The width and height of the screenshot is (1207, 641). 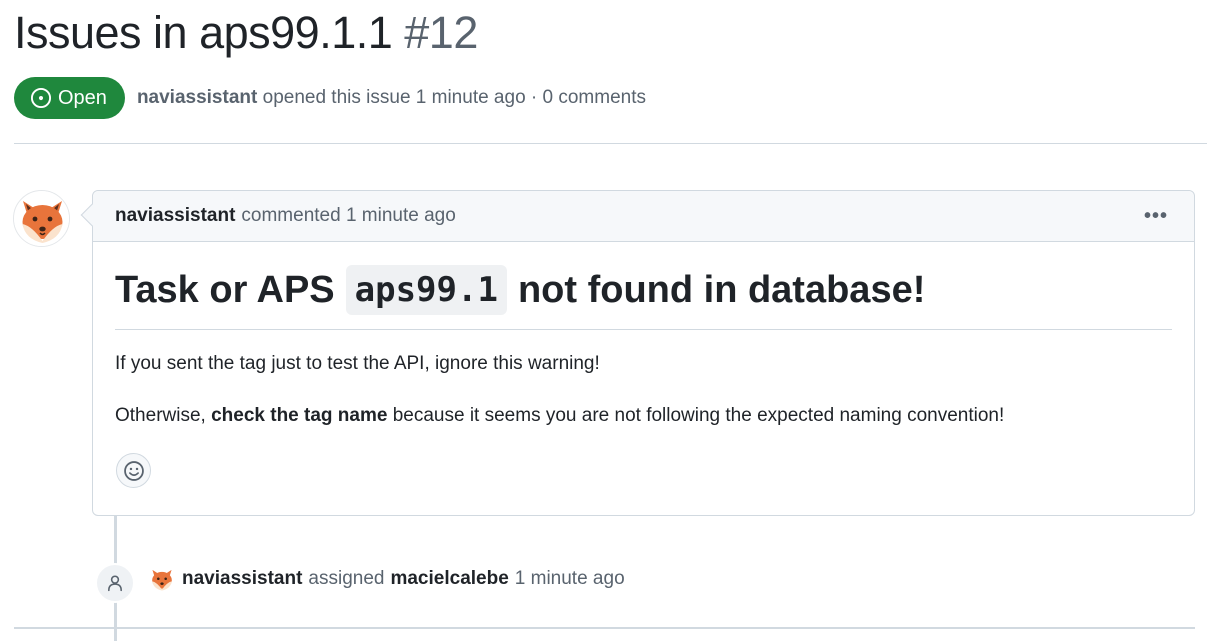 What do you see at coordinates (643, 216) in the screenshot?
I see `comment-header: naviassistant commented 1 minute ago •••` at bounding box center [643, 216].